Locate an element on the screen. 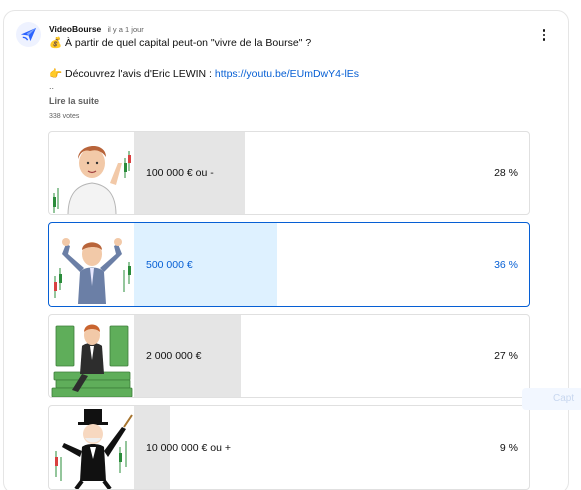 The width and height of the screenshot is (581, 490). post-header: VideoBourse il y a 1 jour is located at coordinates (96, 29).